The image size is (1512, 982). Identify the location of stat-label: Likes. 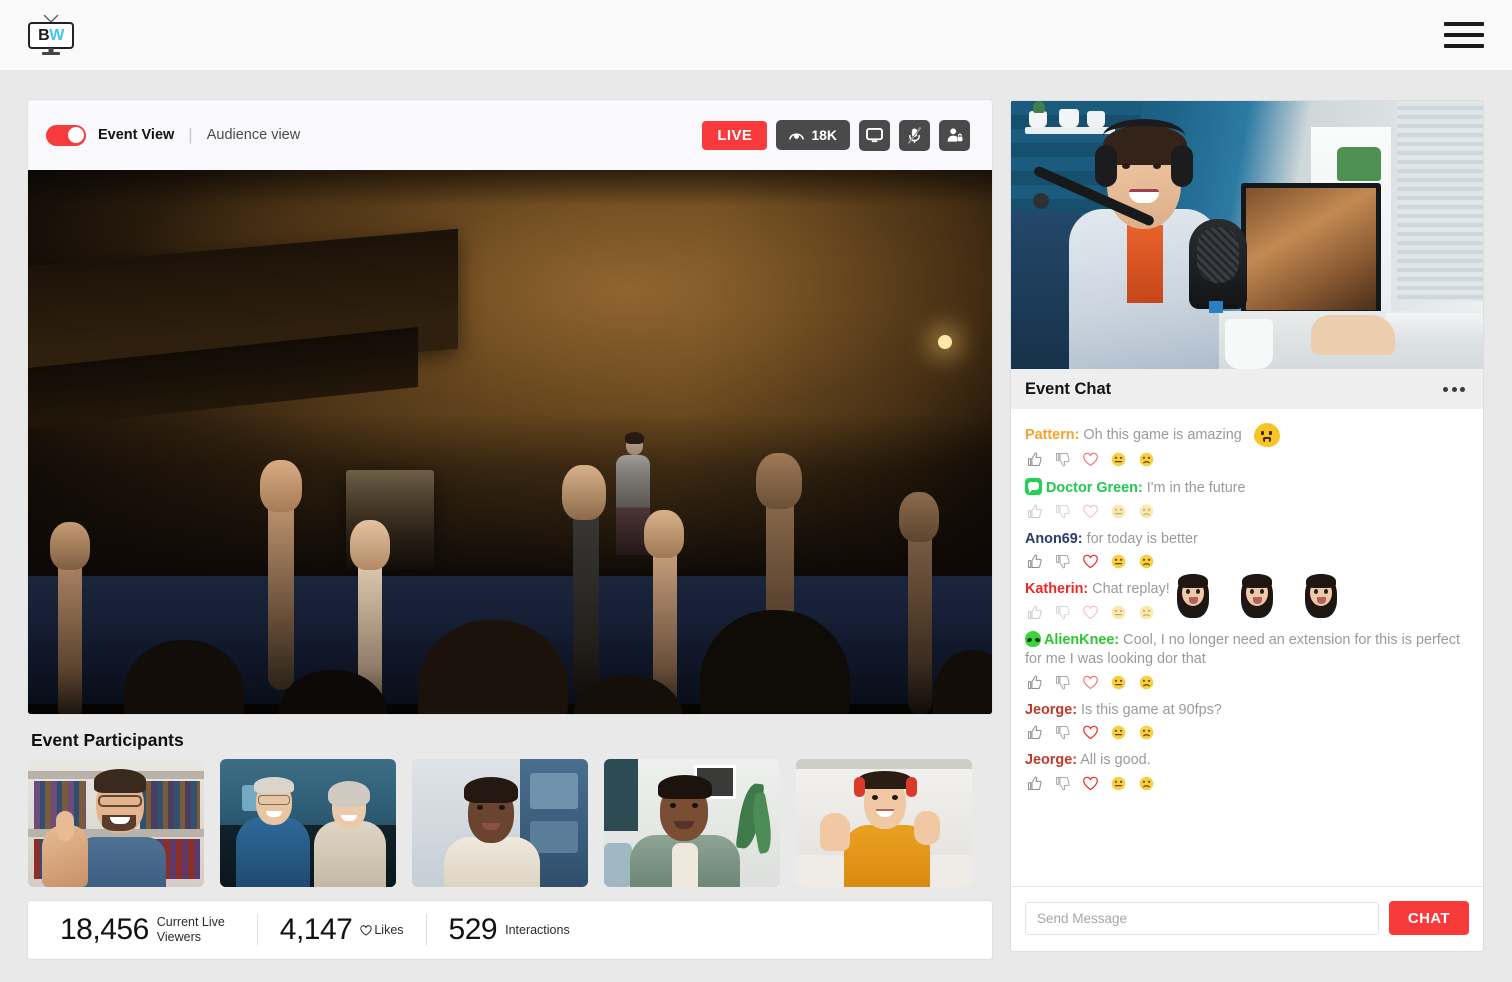
(389, 929).